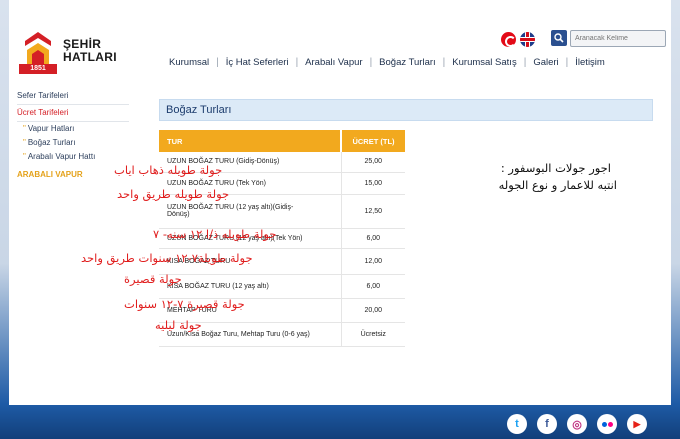 Image resolution: width=680 pixels, height=439 pixels. I want to click on social-links: t f ◎ ▶, so click(577, 424).